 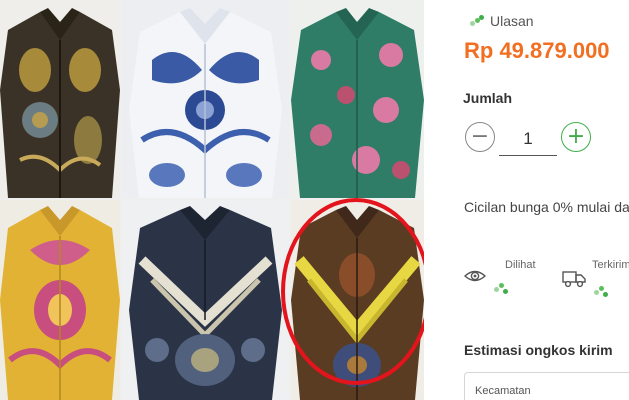 What do you see at coordinates (610, 265) in the screenshot?
I see `sent-label: Terkirim` at bounding box center [610, 265].